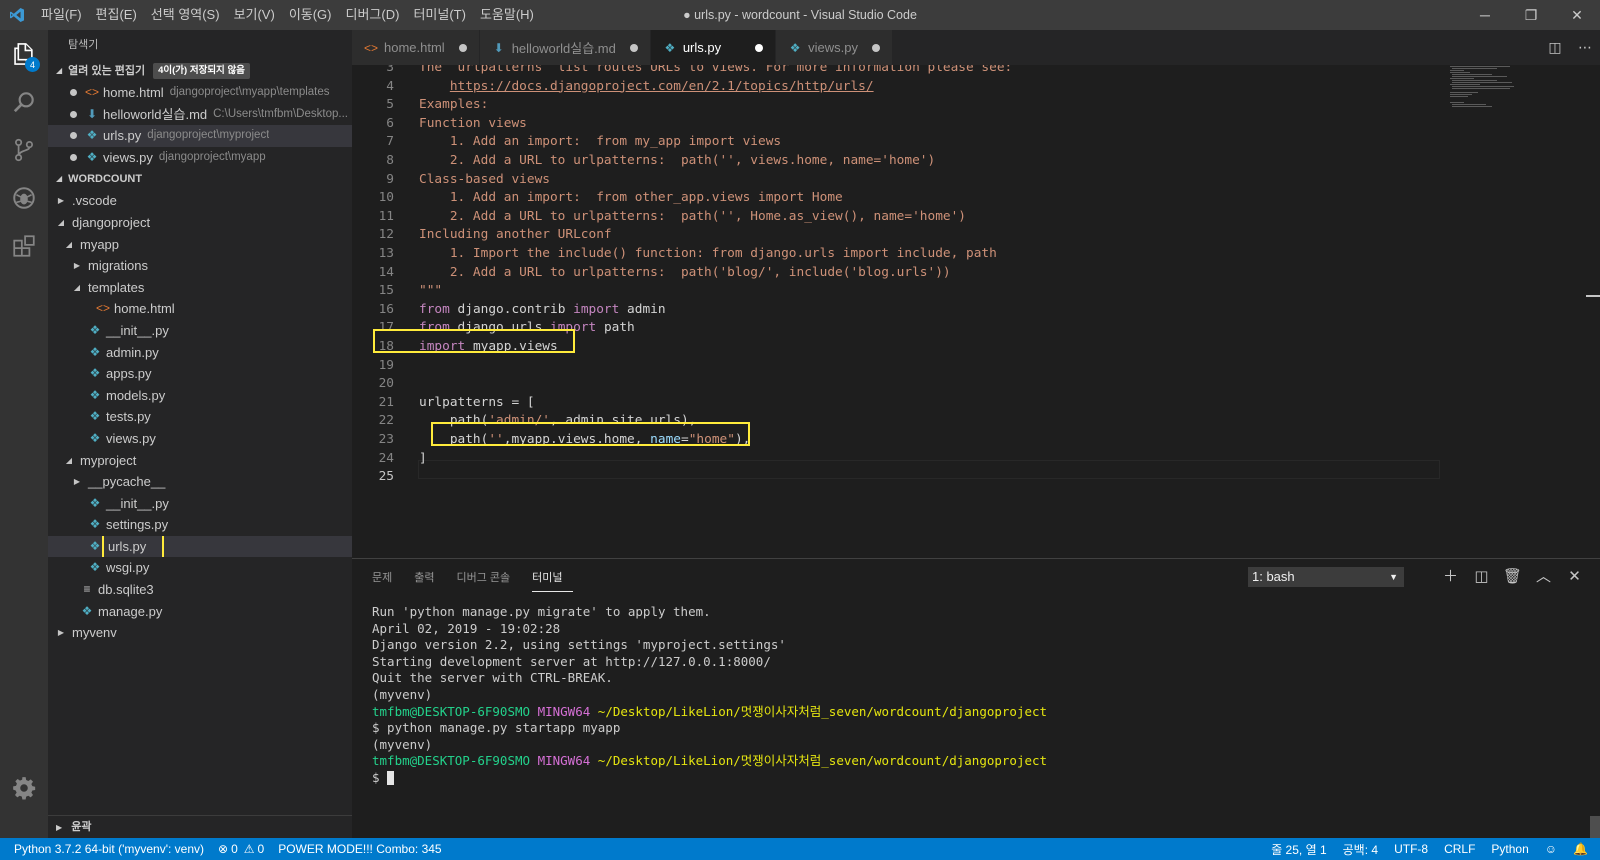 Image resolution: width=1600 pixels, height=860 pixels. Describe the element at coordinates (1481, 577) in the screenshot. I see `split-terminal-icon: ◫` at that location.